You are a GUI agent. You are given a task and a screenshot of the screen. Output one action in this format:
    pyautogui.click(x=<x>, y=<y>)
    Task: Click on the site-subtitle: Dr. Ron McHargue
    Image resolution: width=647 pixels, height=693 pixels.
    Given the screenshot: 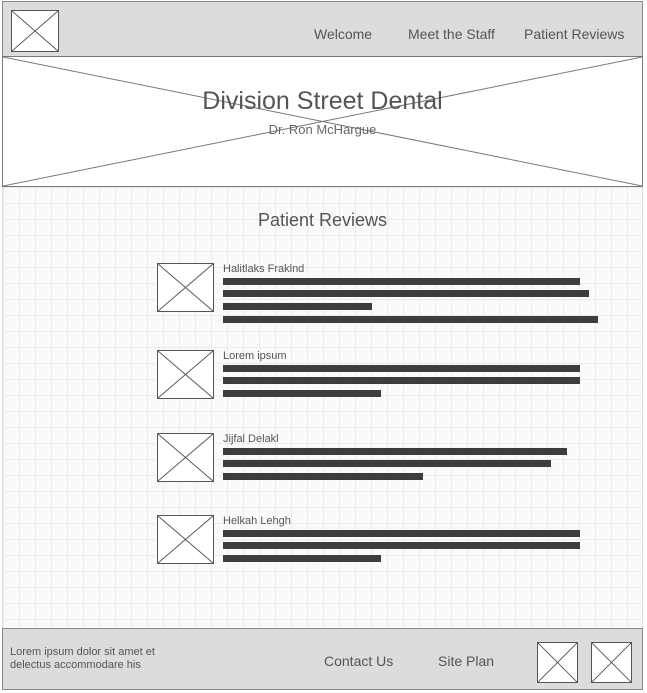 What is the action you would take?
    pyautogui.click(x=322, y=129)
    